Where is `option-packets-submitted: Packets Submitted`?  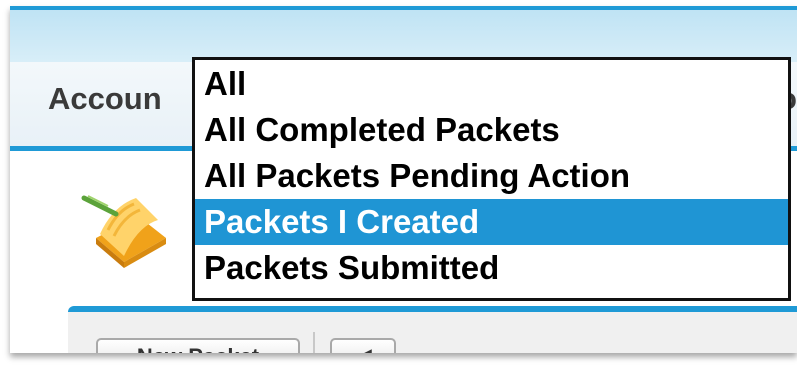
option-packets-submitted: Packets Submitted is located at coordinates (491, 268).